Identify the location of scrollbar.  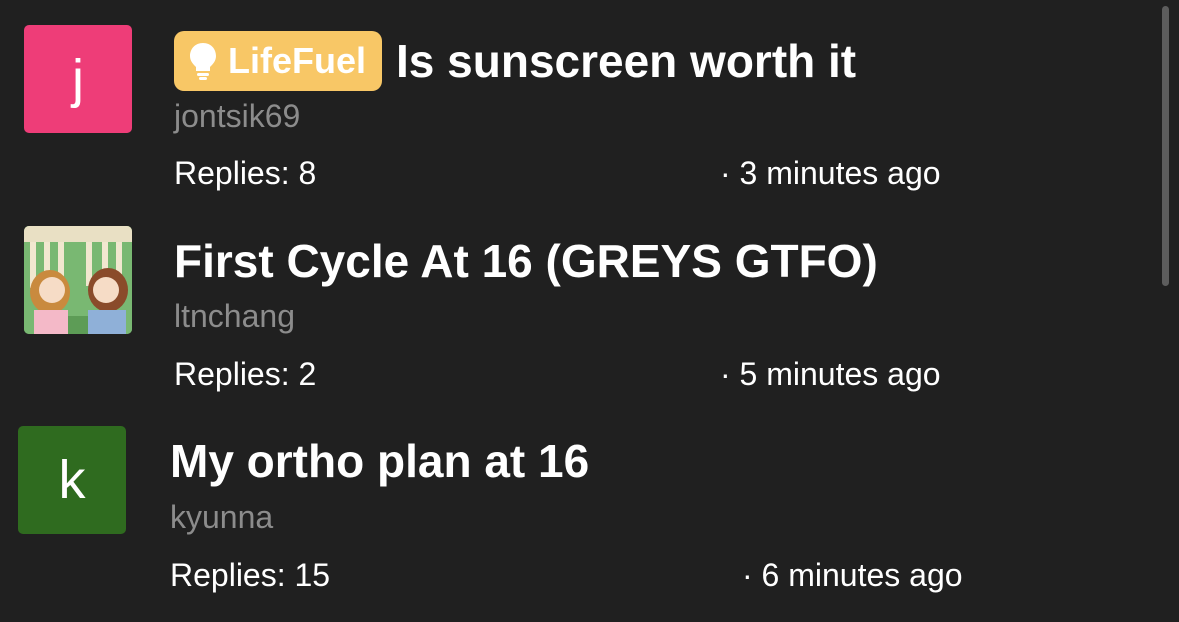
(1165, 146).